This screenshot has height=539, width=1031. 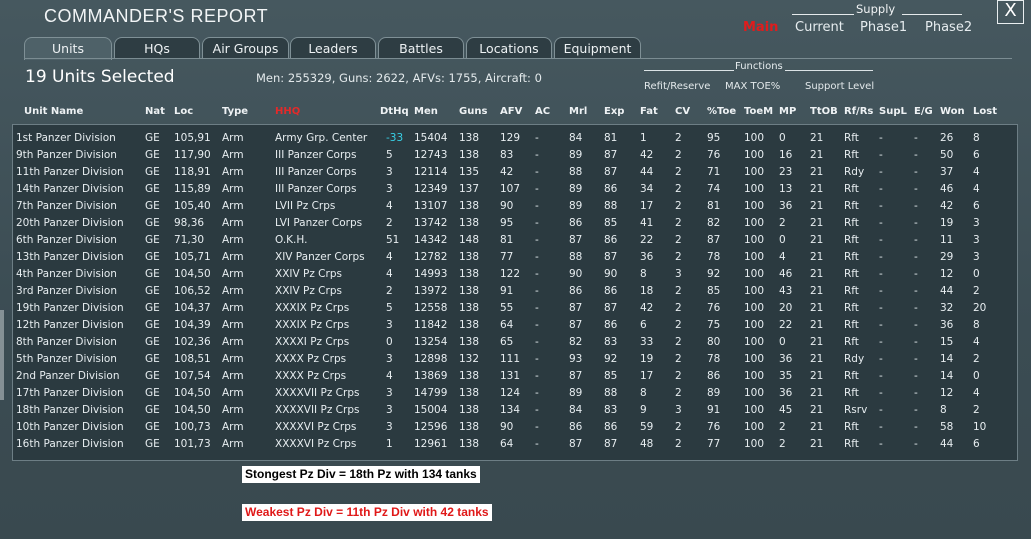 What do you see at coordinates (824, 111) in the screenshot?
I see `column-header-ttob: TtOB` at bounding box center [824, 111].